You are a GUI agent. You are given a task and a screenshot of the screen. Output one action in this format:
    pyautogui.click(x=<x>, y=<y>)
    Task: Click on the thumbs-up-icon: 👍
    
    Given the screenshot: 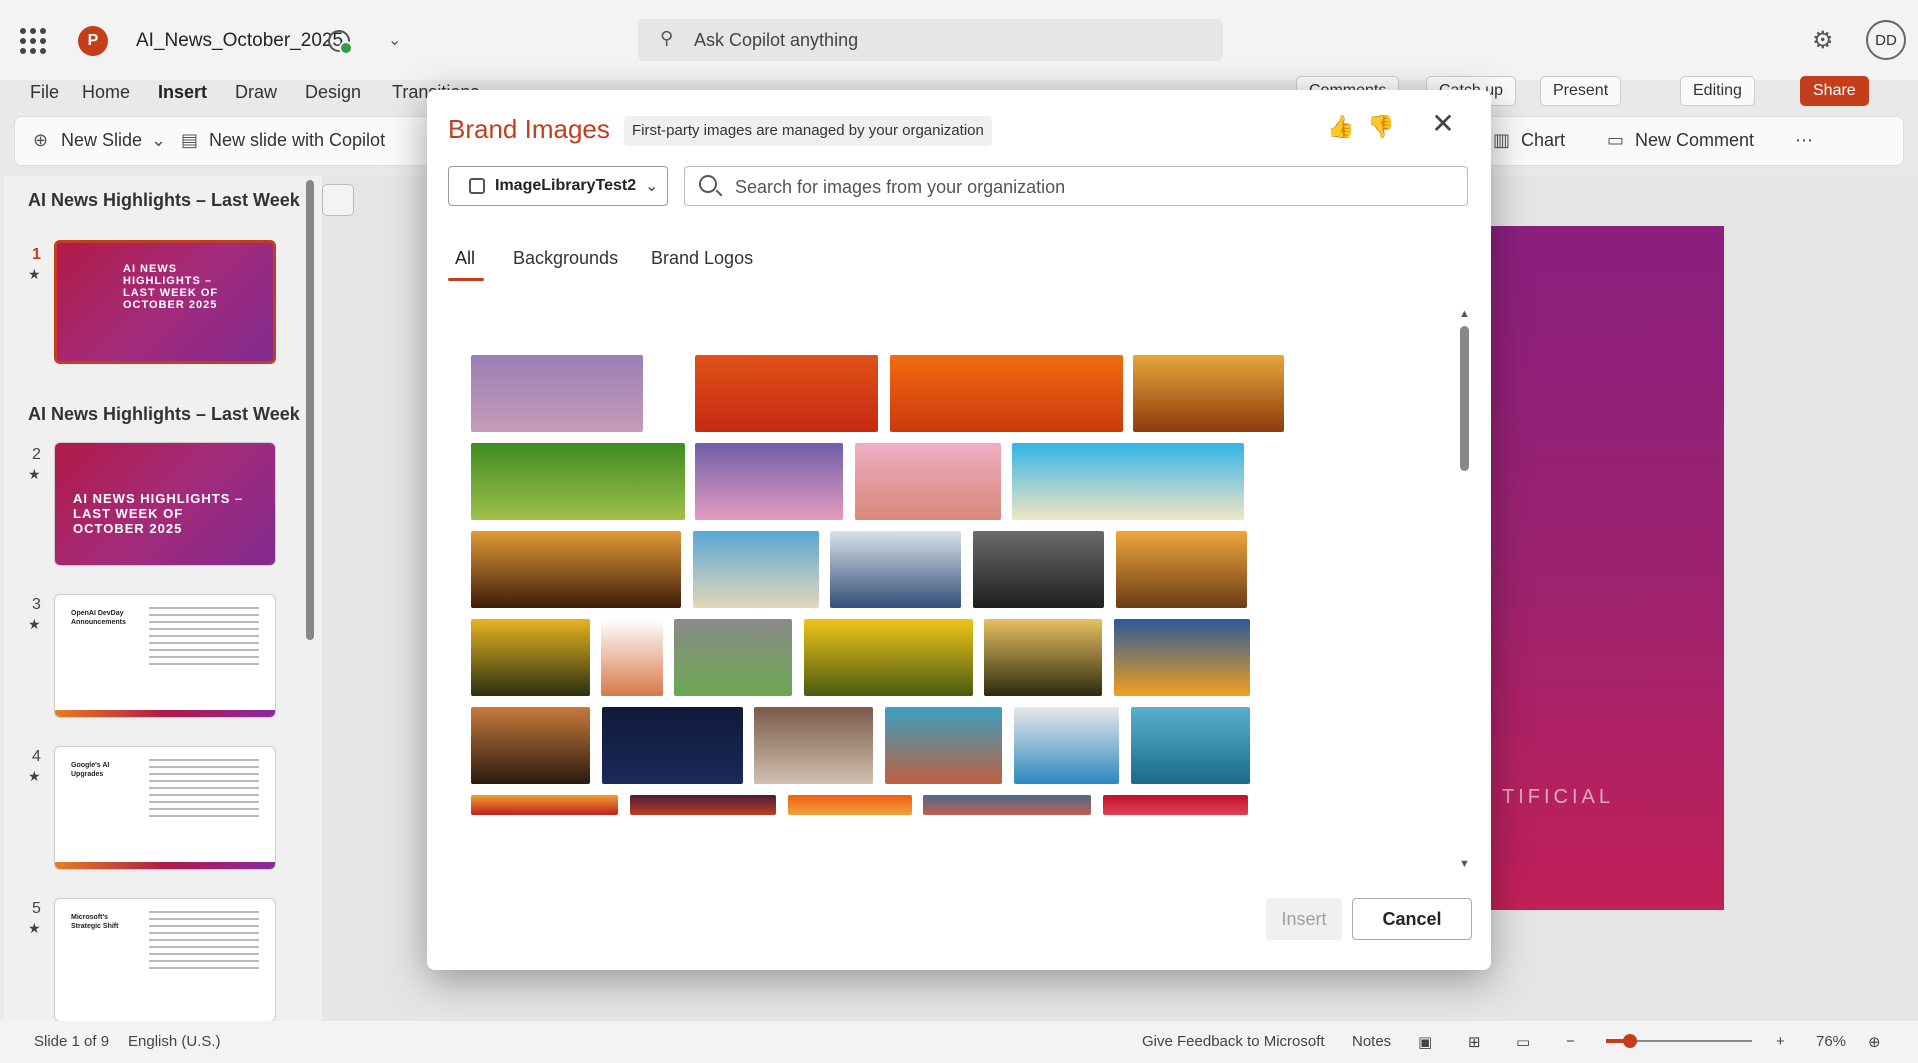 What is the action you would take?
    pyautogui.click(x=1340, y=127)
    